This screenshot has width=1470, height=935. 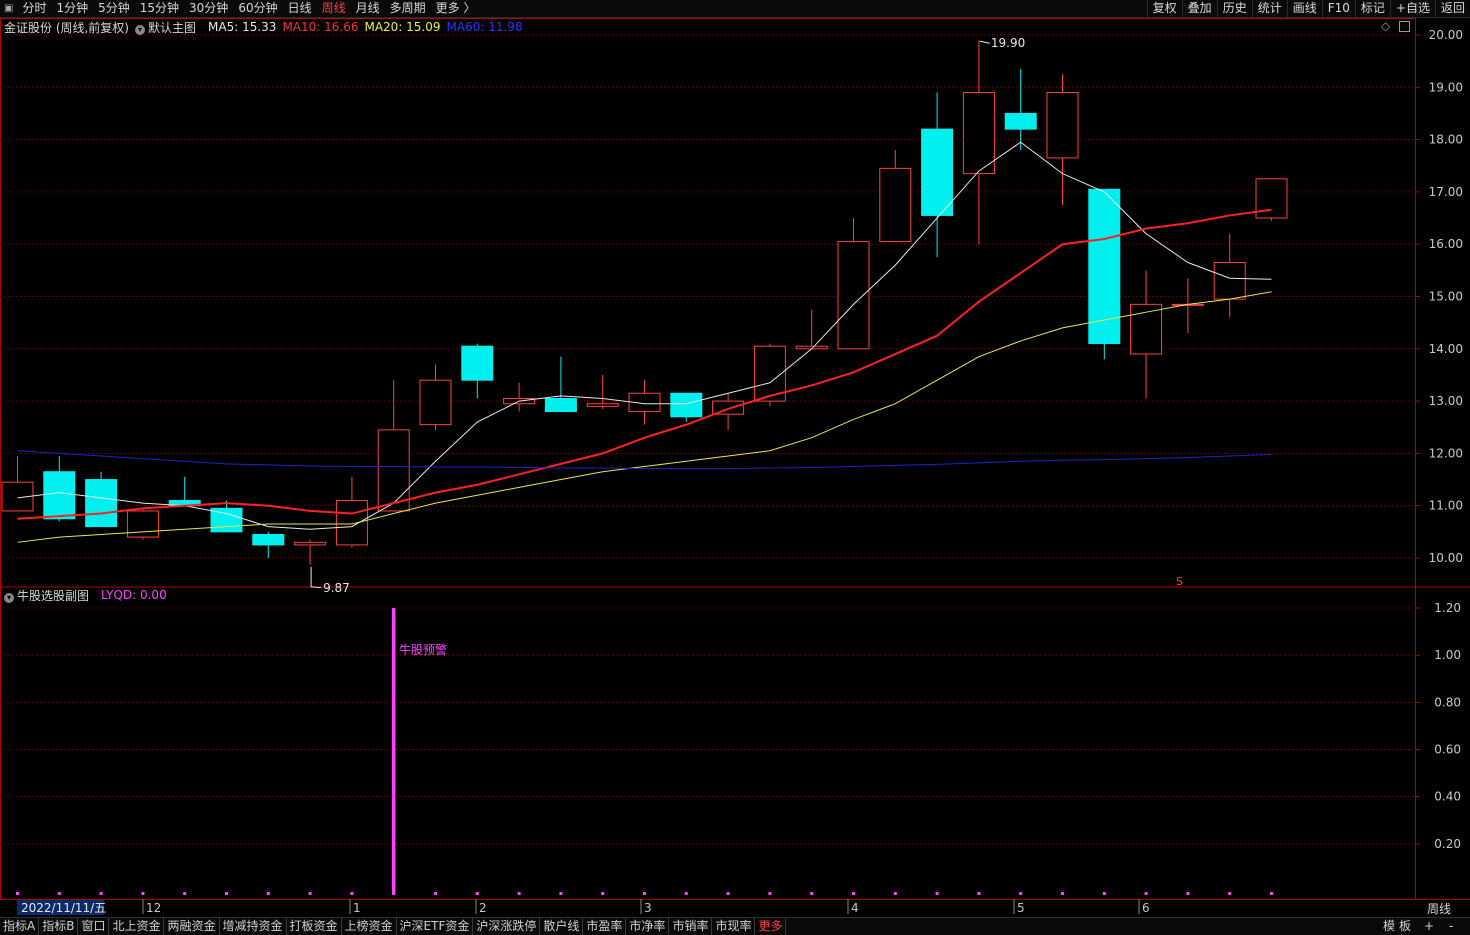 What do you see at coordinates (53, 595) in the screenshot?
I see `sub-indicator-name: 牛股选股副图` at bounding box center [53, 595].